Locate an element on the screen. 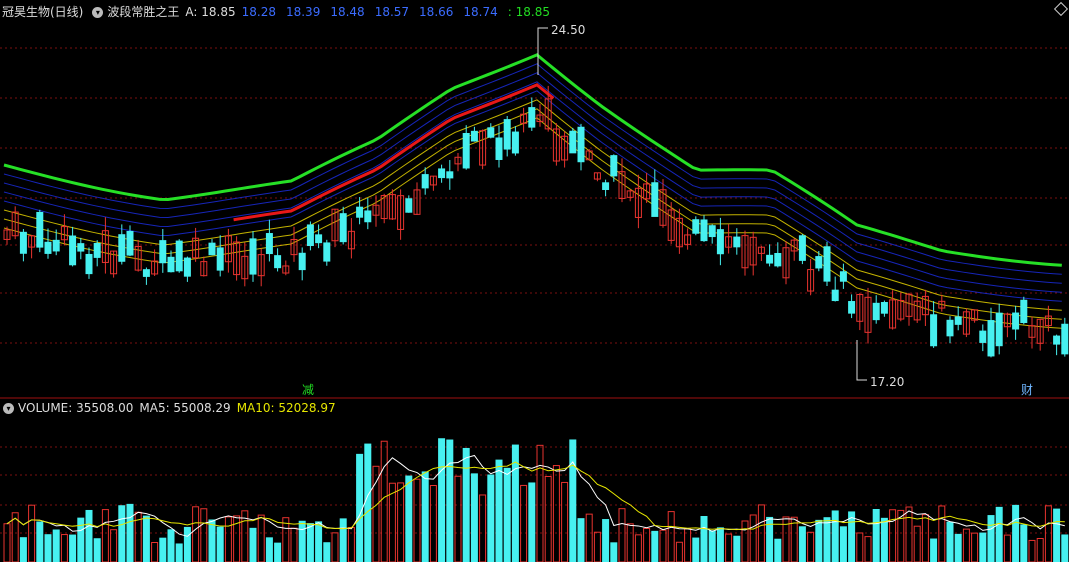 Image resolution: width=1069 pixels, height=562 pixels. volume-value: VOLUME: 35508.00 is located at coordinates (76, 408).